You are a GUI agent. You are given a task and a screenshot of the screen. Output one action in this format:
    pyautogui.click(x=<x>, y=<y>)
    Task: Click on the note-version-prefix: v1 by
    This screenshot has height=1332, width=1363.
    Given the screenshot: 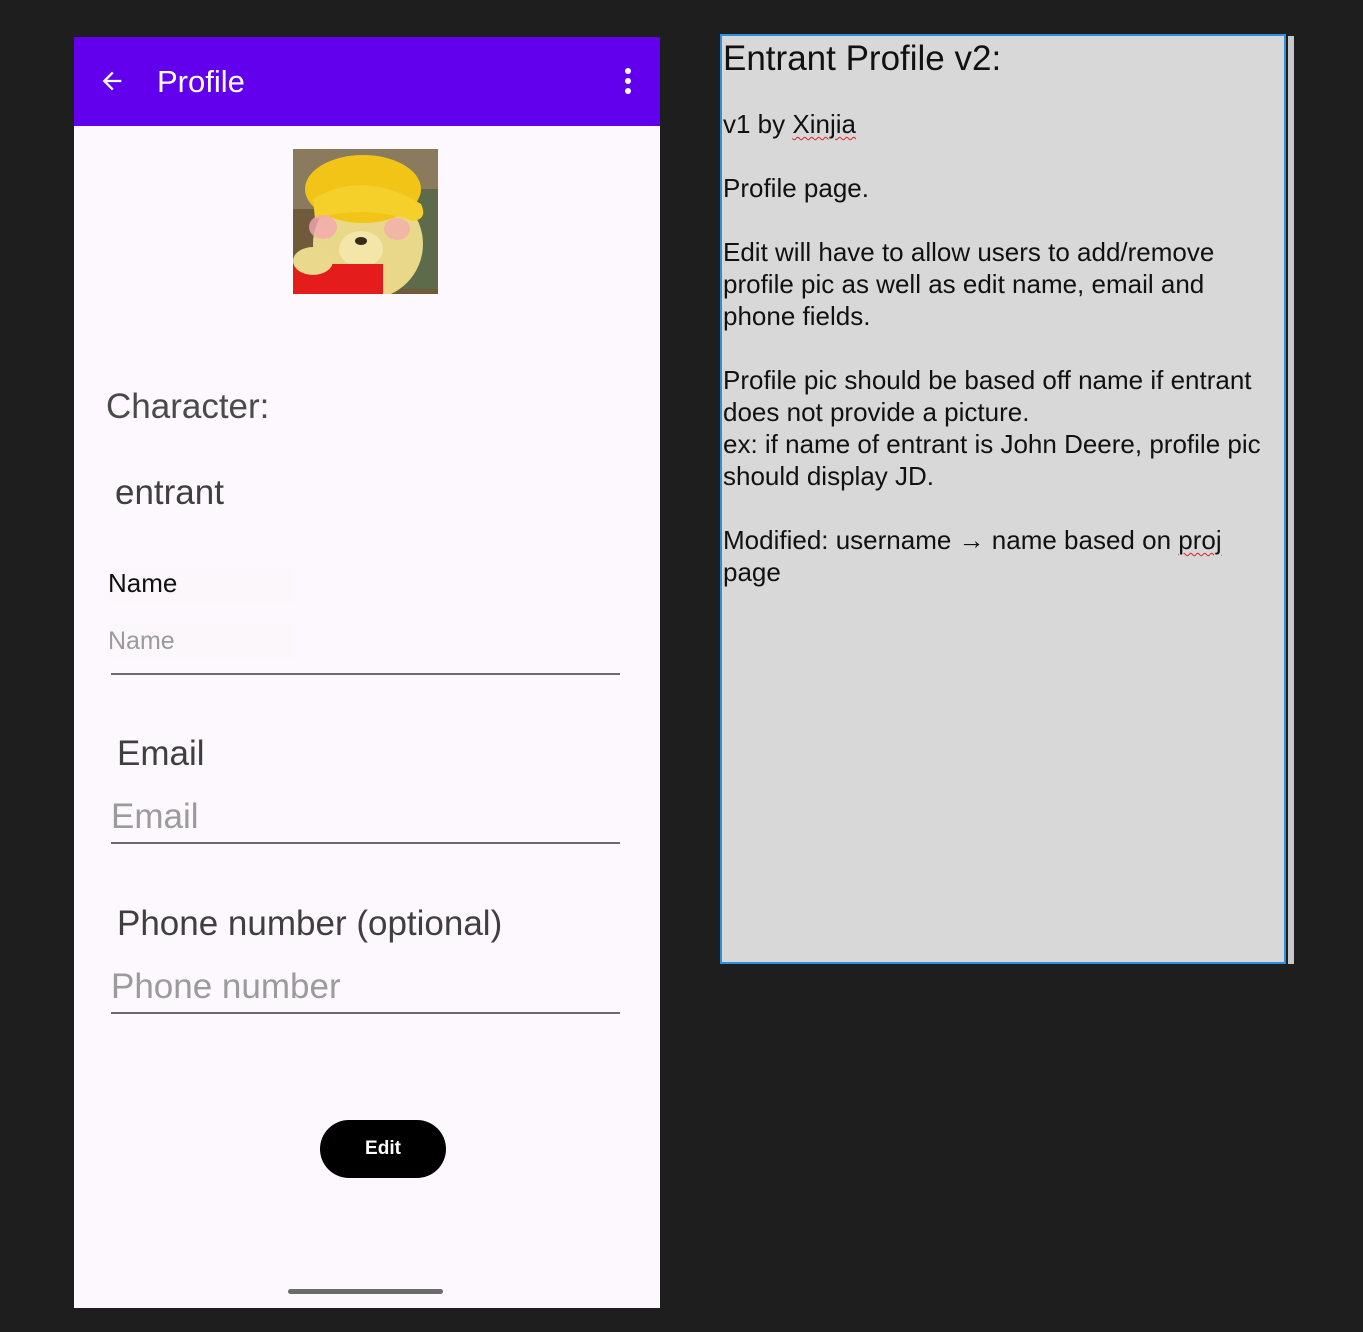 What is the action you would take?
    pyautogui.click(x=758, y=124)
    